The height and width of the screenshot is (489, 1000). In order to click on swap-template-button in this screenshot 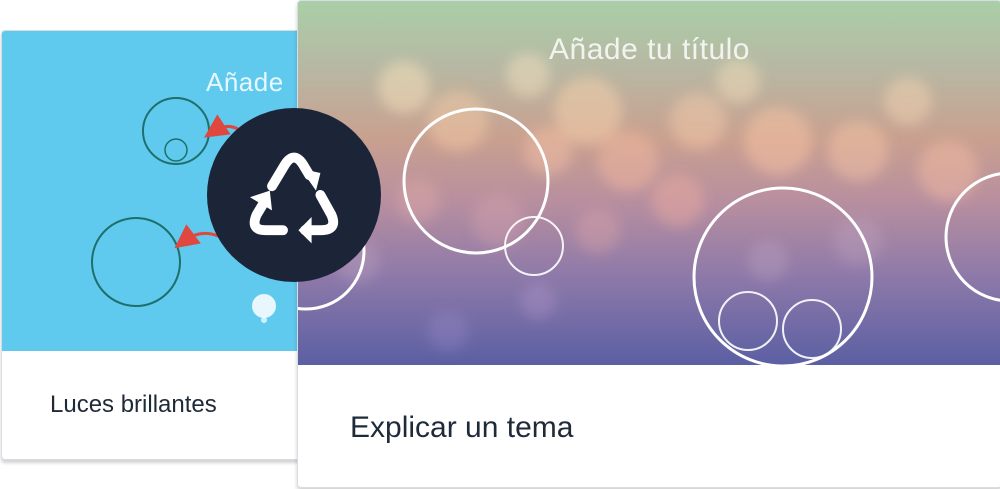, I will do `click(294, 195)`.